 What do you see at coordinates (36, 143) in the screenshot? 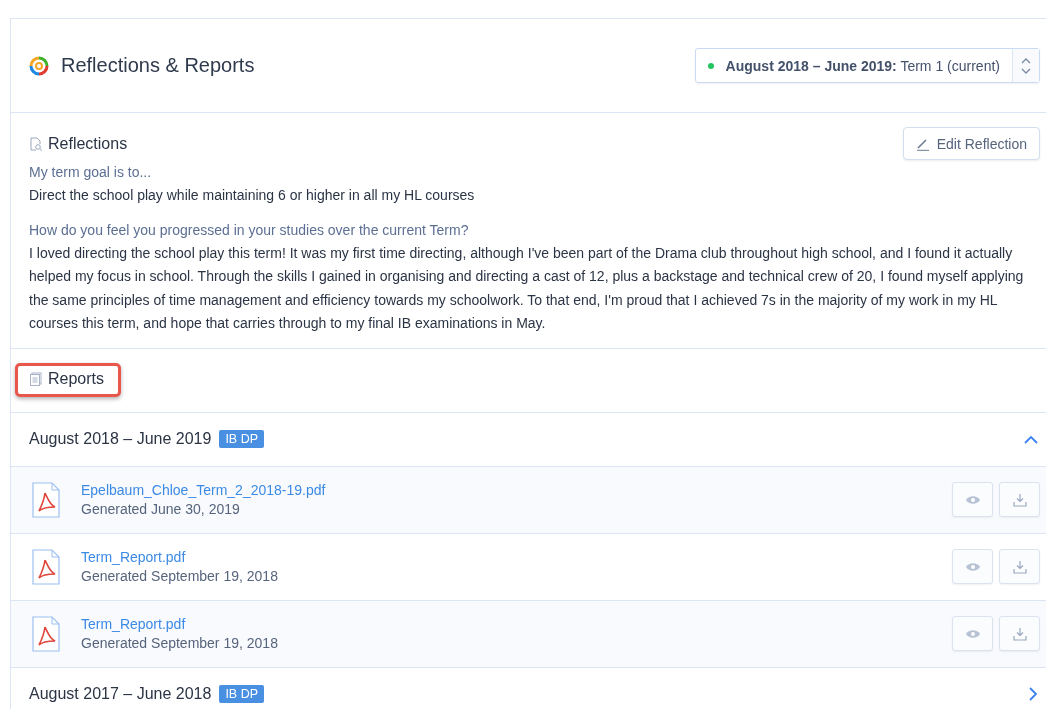
I see `document-search-icon` at bounding box center [36, 143].